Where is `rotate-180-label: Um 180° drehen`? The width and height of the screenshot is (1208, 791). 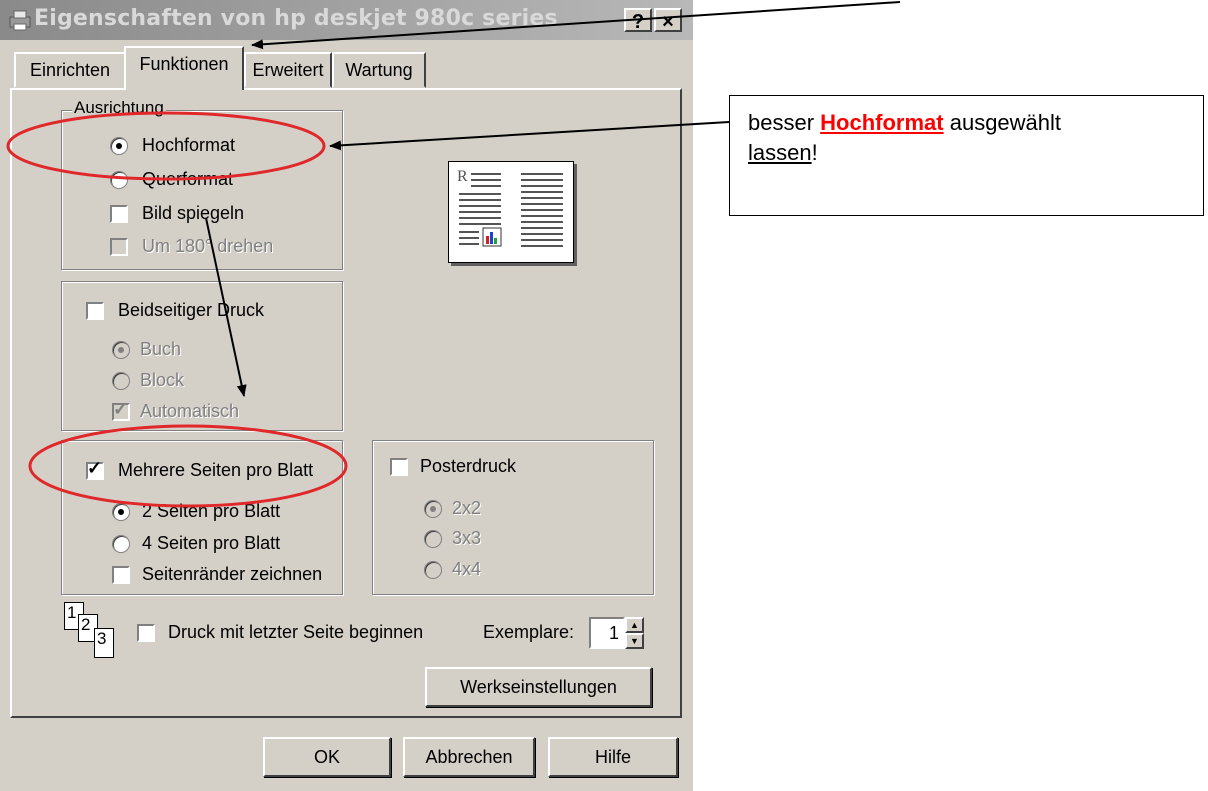
rotate-180-label: Um 180° drehen is located at coordinates (208, 246).